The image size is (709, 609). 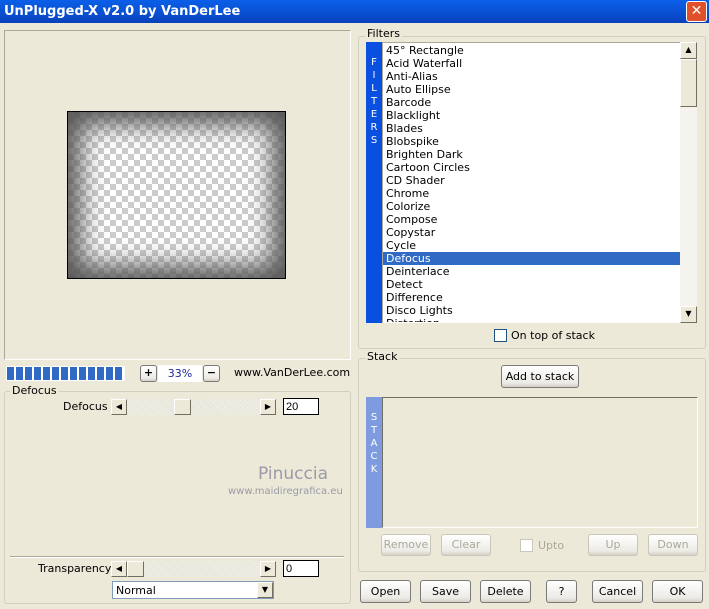 What do you see at coordinates (292, 372) in the screenshot?
I see `website-link: www.VanDerLee.com` at bounding box center [292, 372].